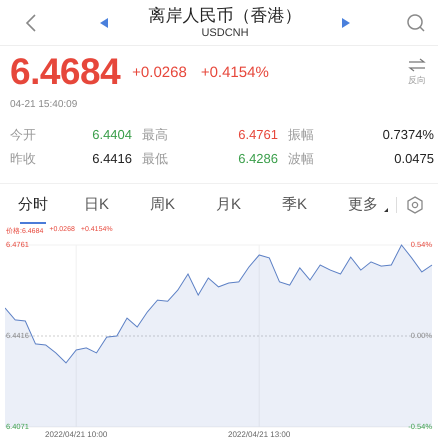 This screenshot has height=446, width=438. I want to click on stat-value: 6.4416, so click(112, 159).